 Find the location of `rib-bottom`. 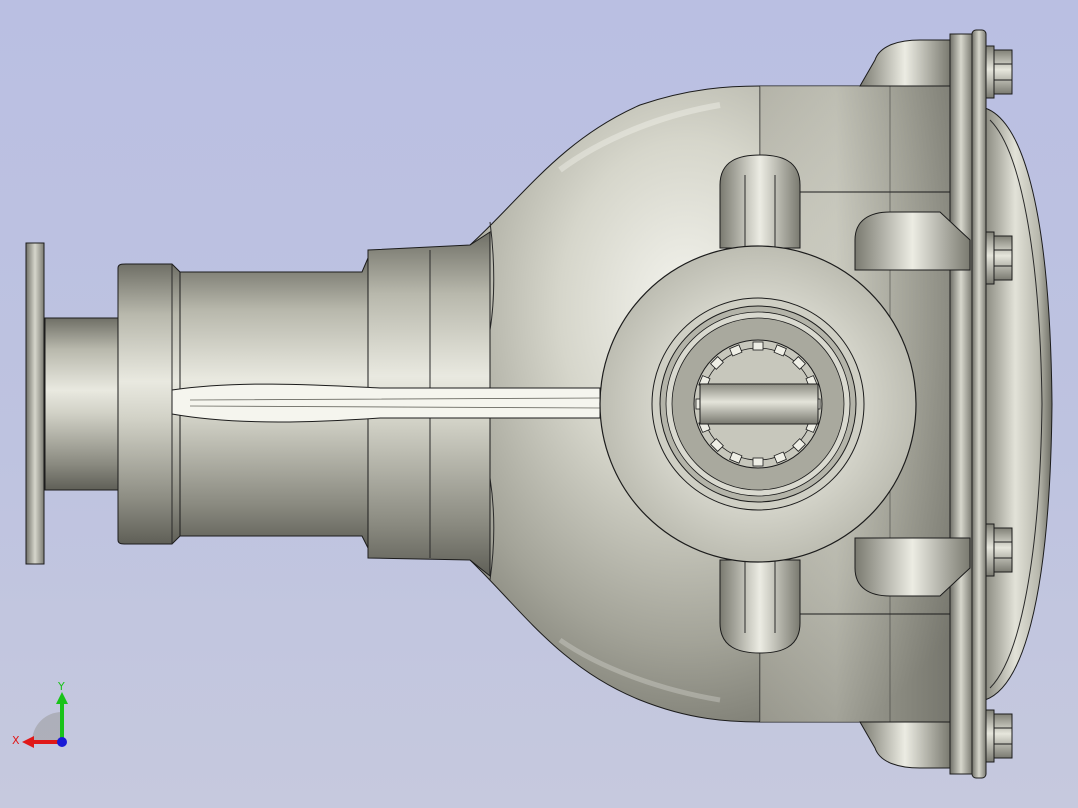

rib-bottom is located at coordinates (760, 606).